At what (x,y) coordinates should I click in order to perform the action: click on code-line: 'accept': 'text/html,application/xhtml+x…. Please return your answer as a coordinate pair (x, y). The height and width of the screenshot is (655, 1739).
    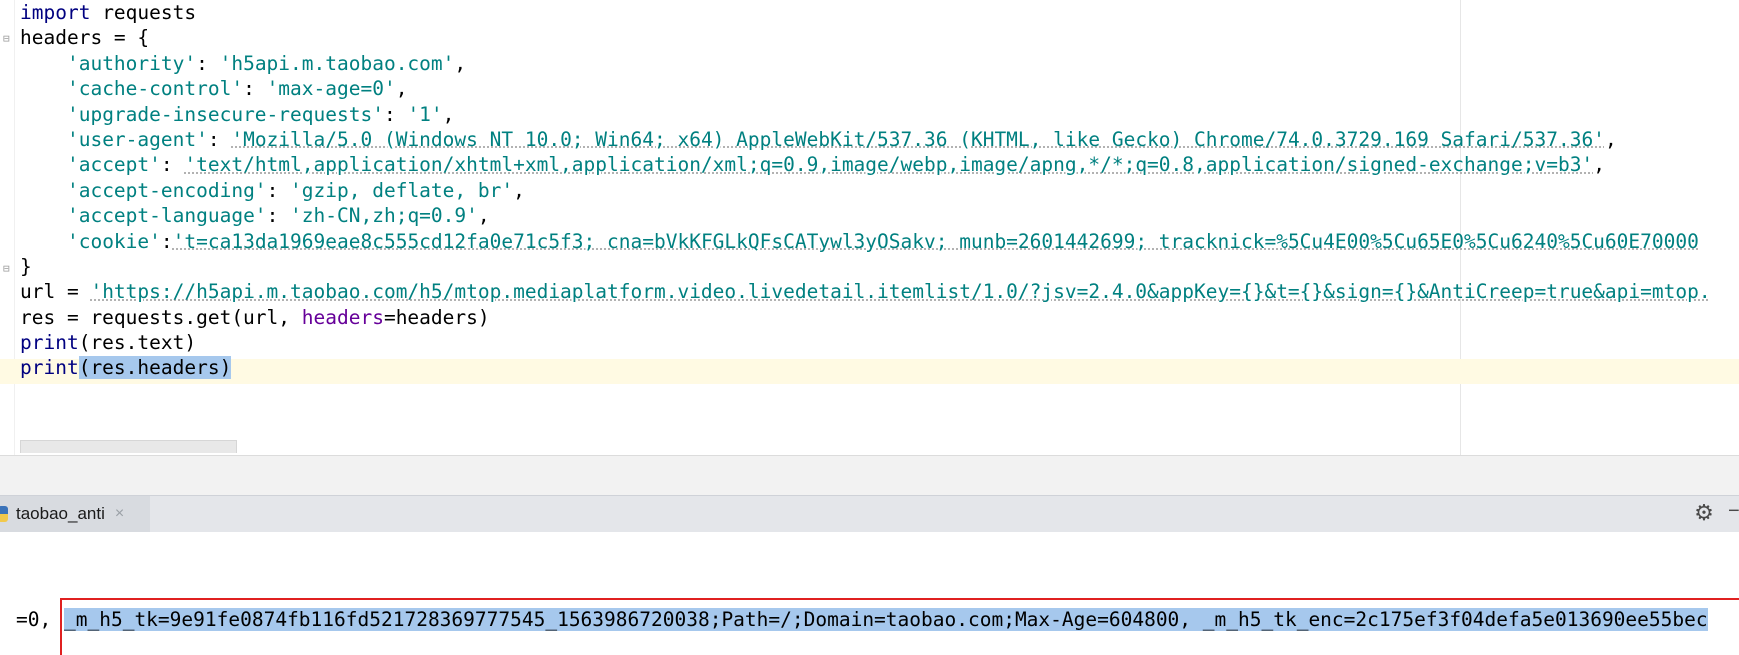
    Looking at the image, I should click on (865, 164).